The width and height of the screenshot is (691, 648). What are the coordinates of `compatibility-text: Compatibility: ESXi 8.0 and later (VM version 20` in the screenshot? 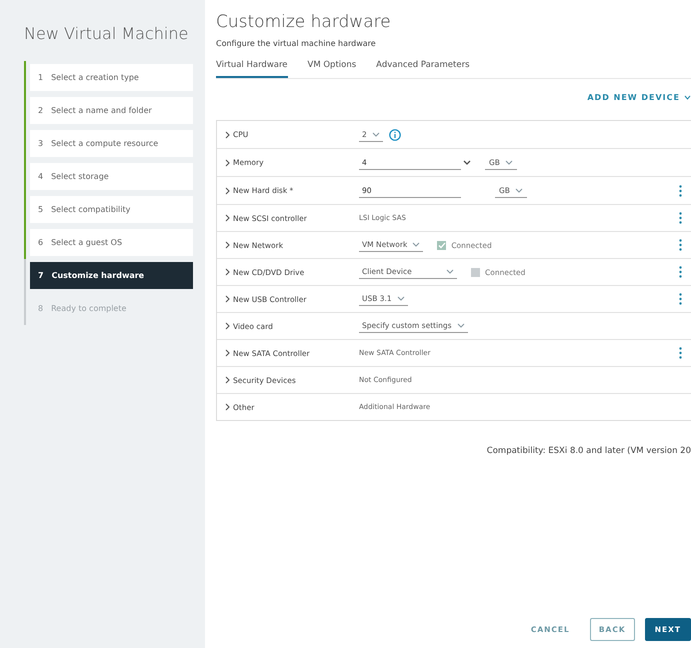 It's located at (588, 451).